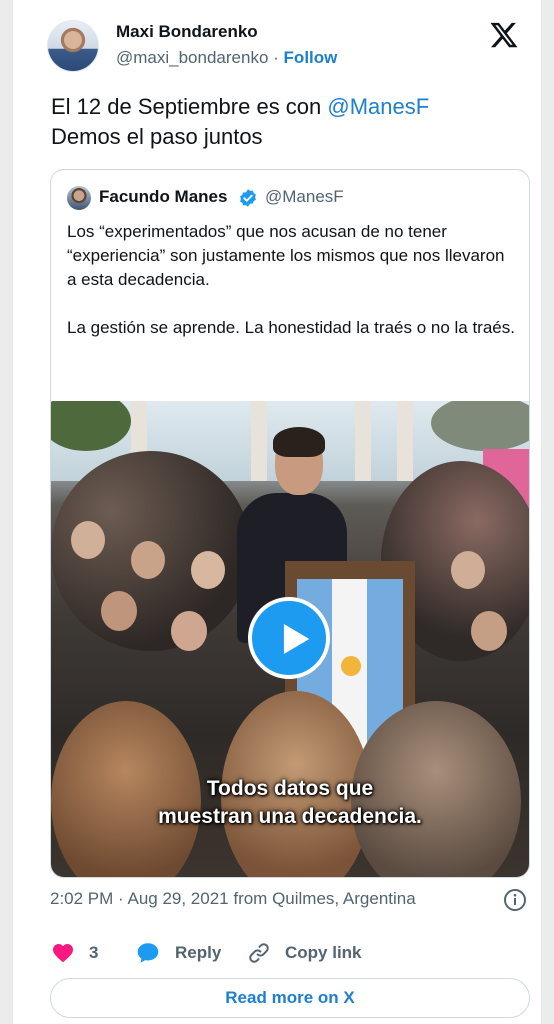 Image resolution: width=554 pixels, height=1024 pixels. What do you see at coordinates (79, 198) in the screenshot?
I see `quoted-author-avatar` at bounding box center [79, 198].